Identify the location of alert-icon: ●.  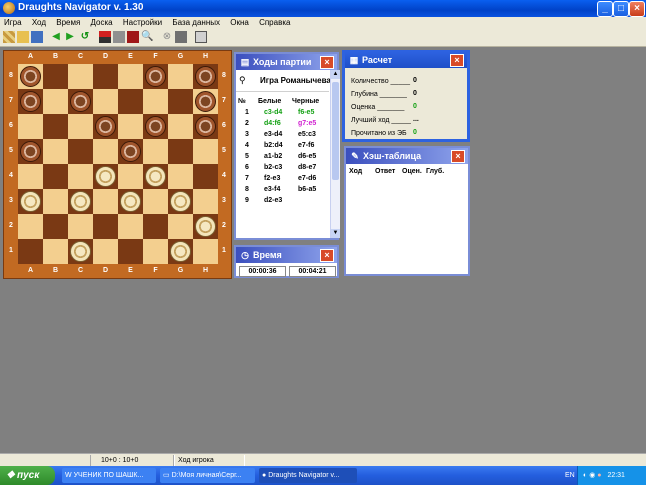
(599, 475).